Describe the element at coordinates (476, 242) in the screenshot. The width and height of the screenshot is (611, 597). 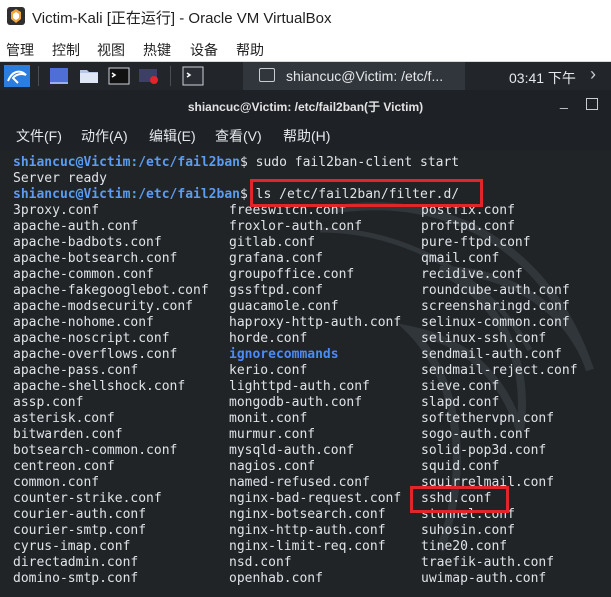
I see `file-entry: pure-ftpd.conf` at that location.